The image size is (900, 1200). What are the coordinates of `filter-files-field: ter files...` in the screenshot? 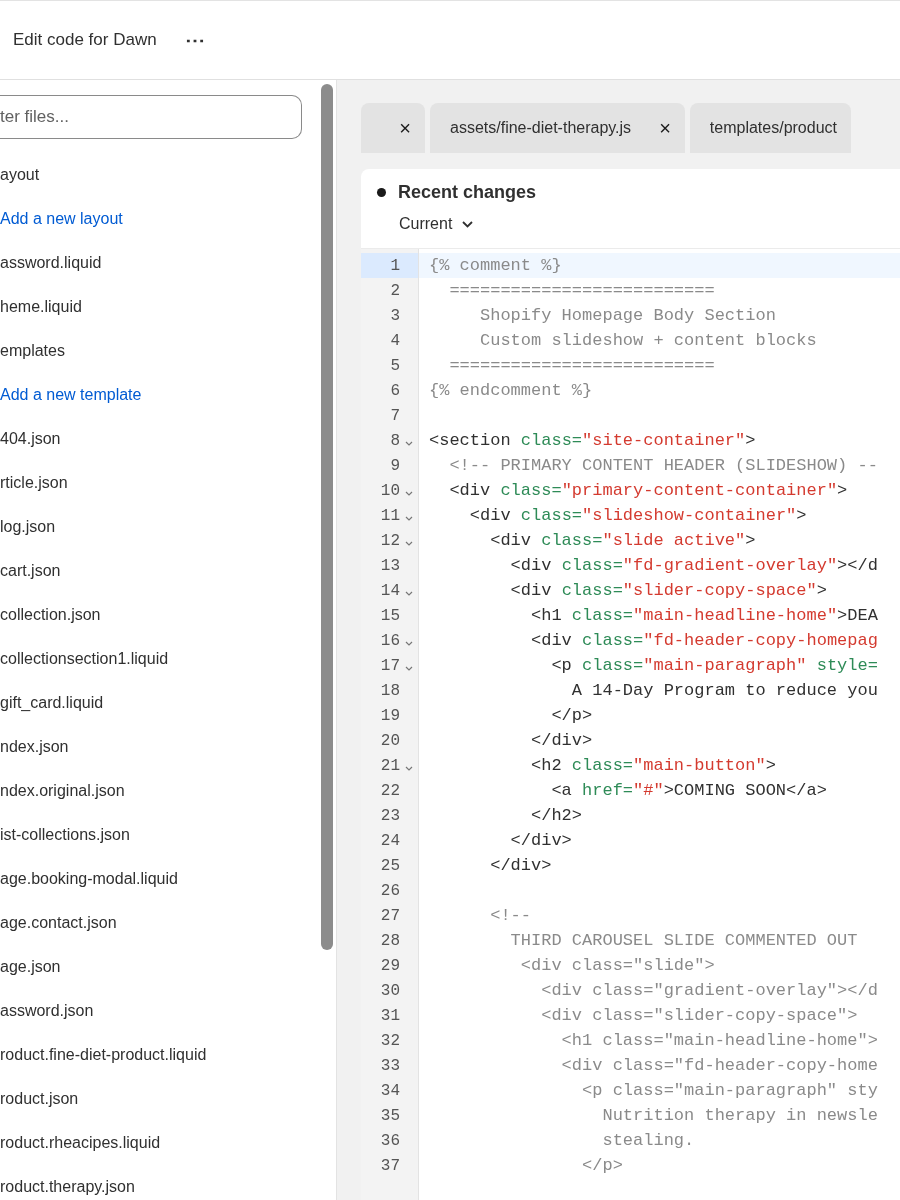 It's located at (151, 117).